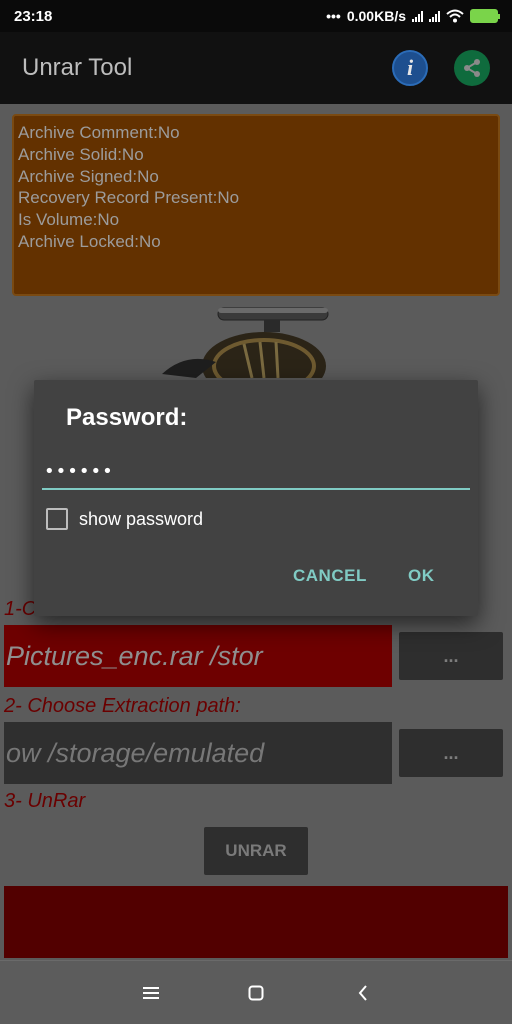 The height and width of the screenshot is (1024, 512). Describe the element at coordinates (455, 16) in the screenshot. I see `wifi-icon` at that location.